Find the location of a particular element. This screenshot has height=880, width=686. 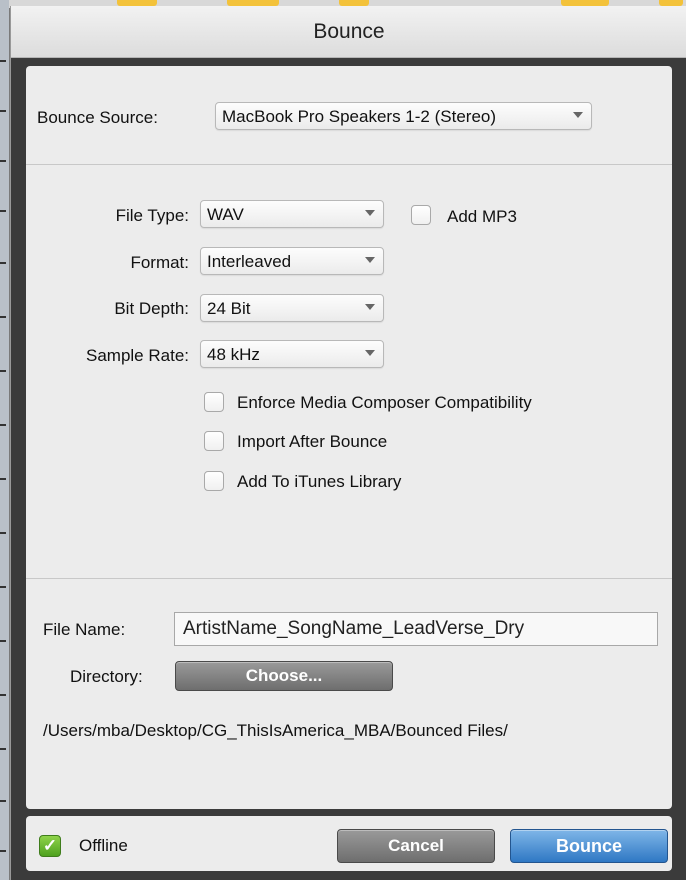

bounce-source-value: MacBook Pro Speakers 1-2 (Stereo) is located at coordinates (359, 116).